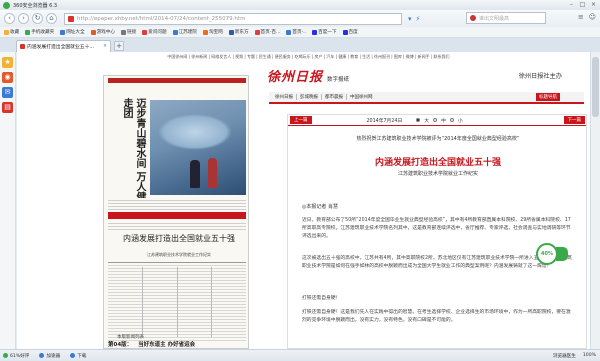  What do you see at coordinates (167, 344) in the screenshot?
I see `paper-page-title: 当好东道主 办好省运会` at bounding box center [167, 344].